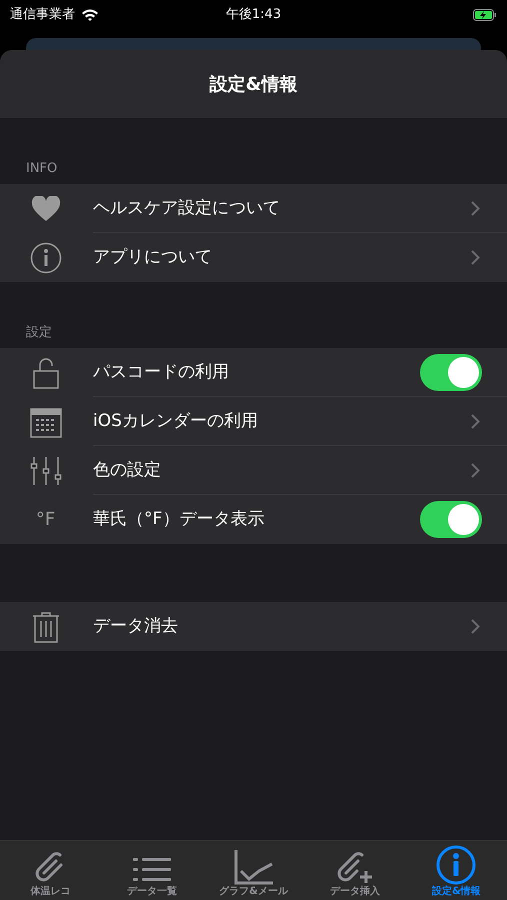 The height and width of the screenshot is (900, 507). Describe the element at coordinates (354, 867) in the screenshot. I see `paperclip-plus-icon` at that location.